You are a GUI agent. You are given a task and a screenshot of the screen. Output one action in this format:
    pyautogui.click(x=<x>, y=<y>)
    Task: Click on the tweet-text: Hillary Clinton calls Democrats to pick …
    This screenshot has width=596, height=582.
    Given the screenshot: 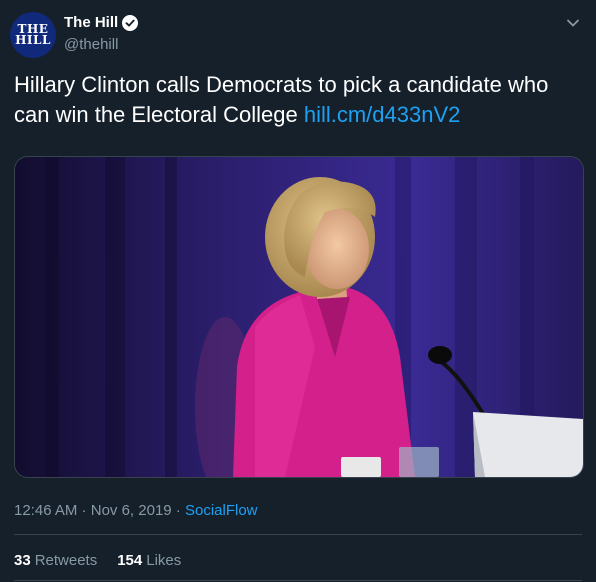 What is the action you would take?
    pyautogui.click(x=299, y=100)
    